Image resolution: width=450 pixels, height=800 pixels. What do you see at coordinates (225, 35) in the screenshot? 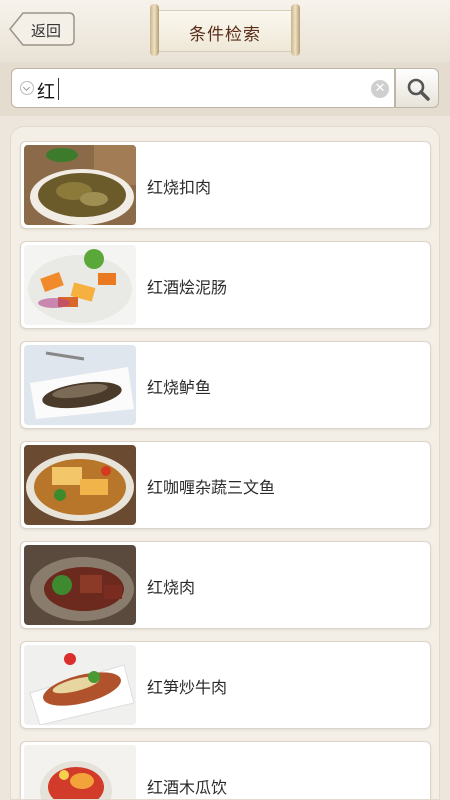
I see `page-title: 条件检索` at bounding box center [225, 35].